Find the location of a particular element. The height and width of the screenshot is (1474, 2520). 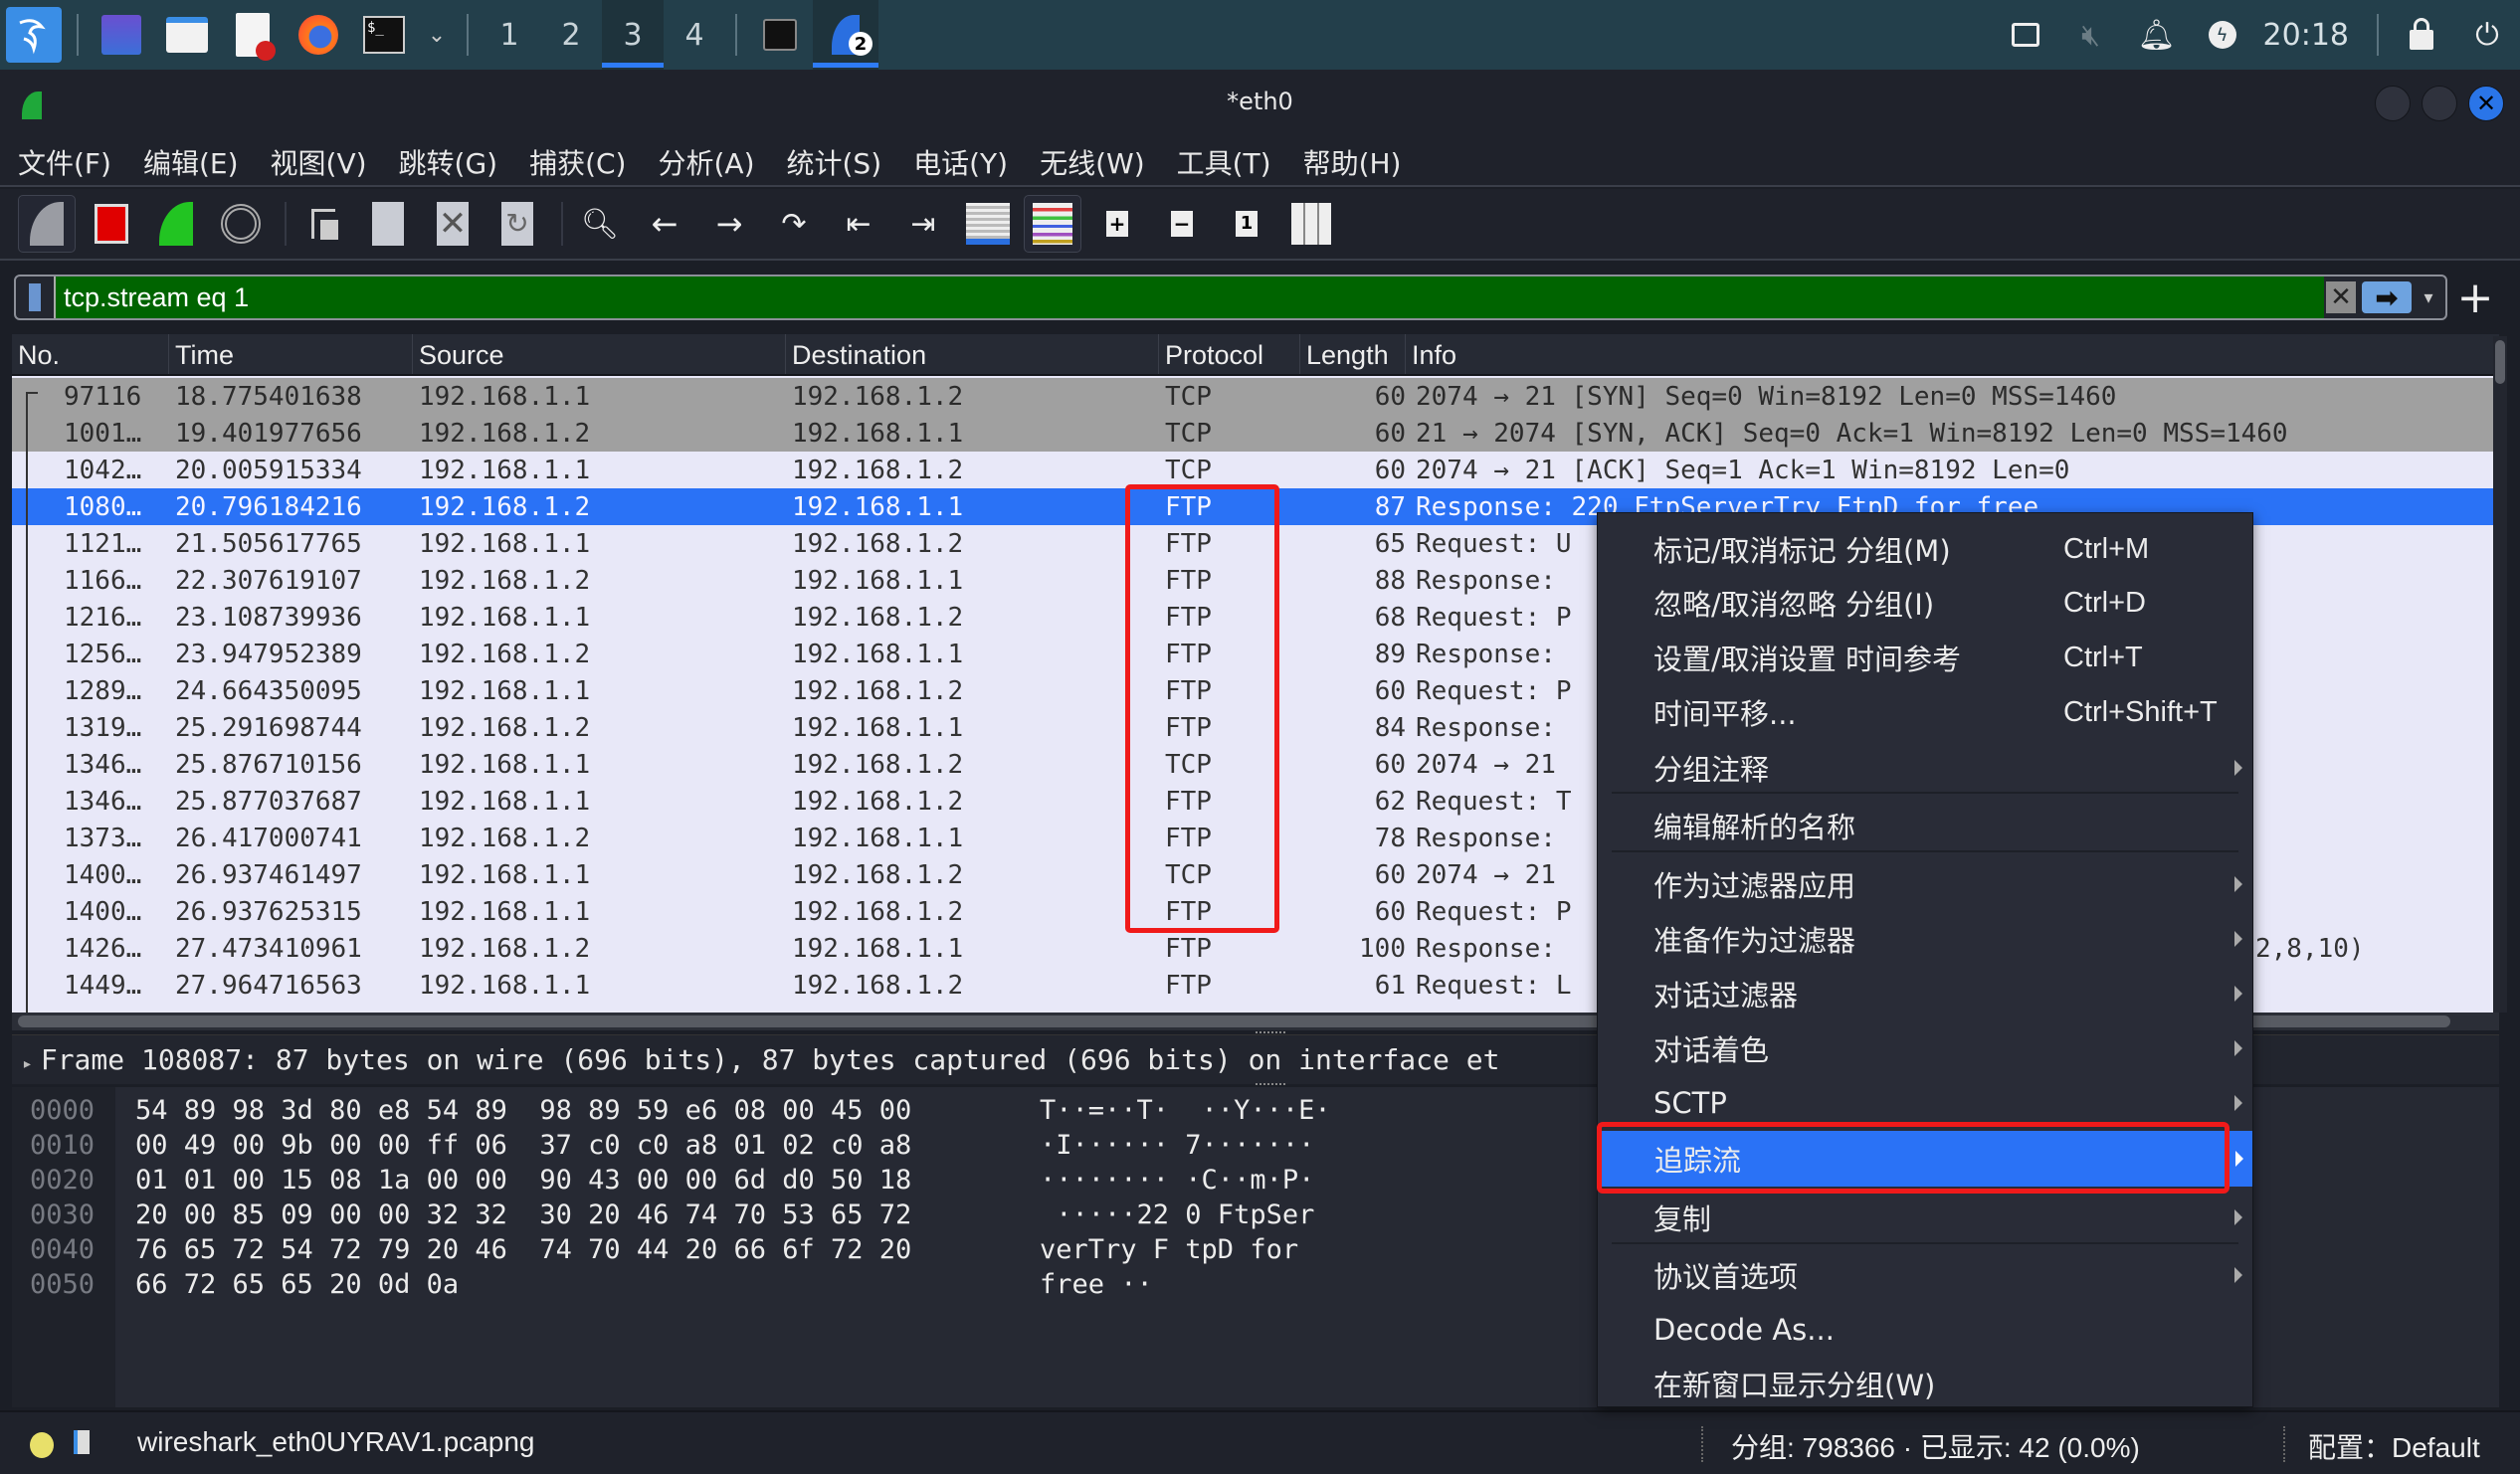

mute-icon: 🔇︎ is located at coordinates (2091, 35).